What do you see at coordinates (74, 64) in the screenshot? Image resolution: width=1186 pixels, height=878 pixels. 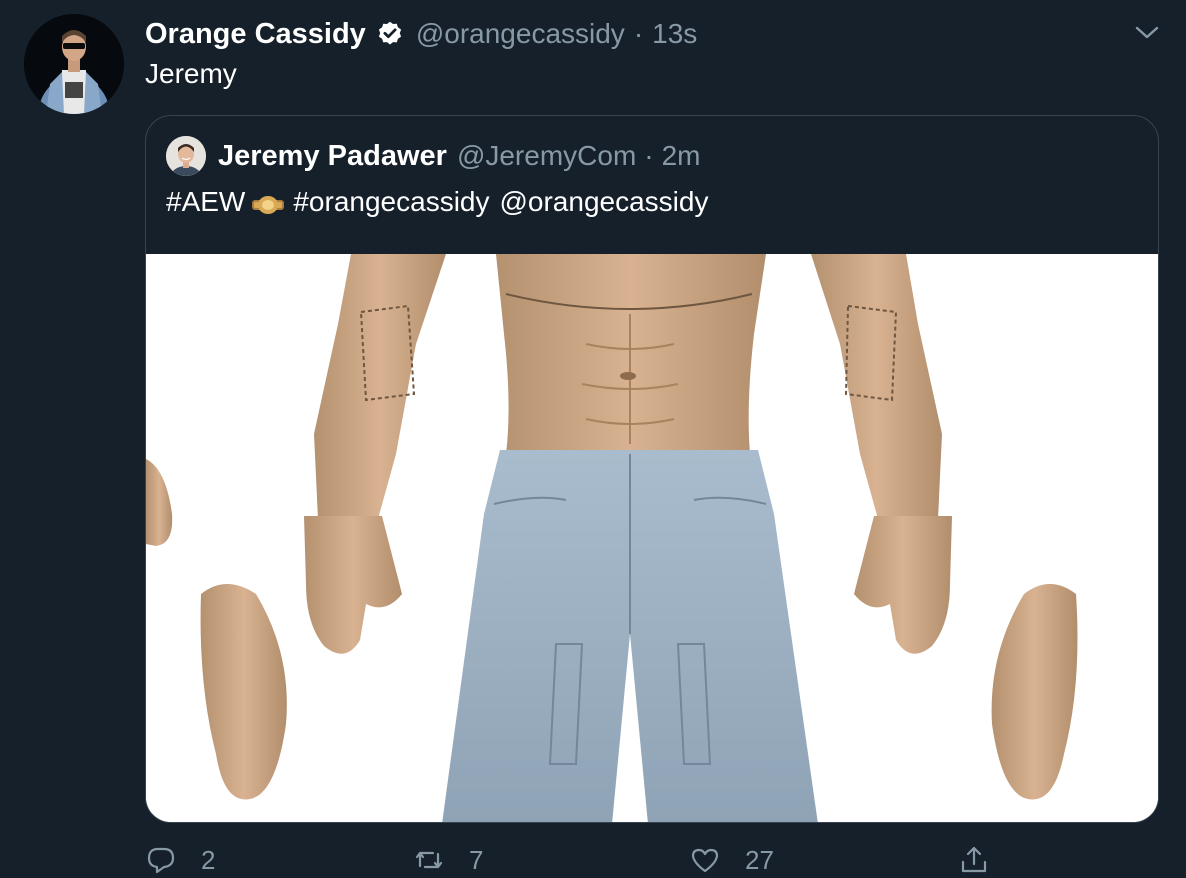 I see `author-avatar` at bounding box center [74, 64].